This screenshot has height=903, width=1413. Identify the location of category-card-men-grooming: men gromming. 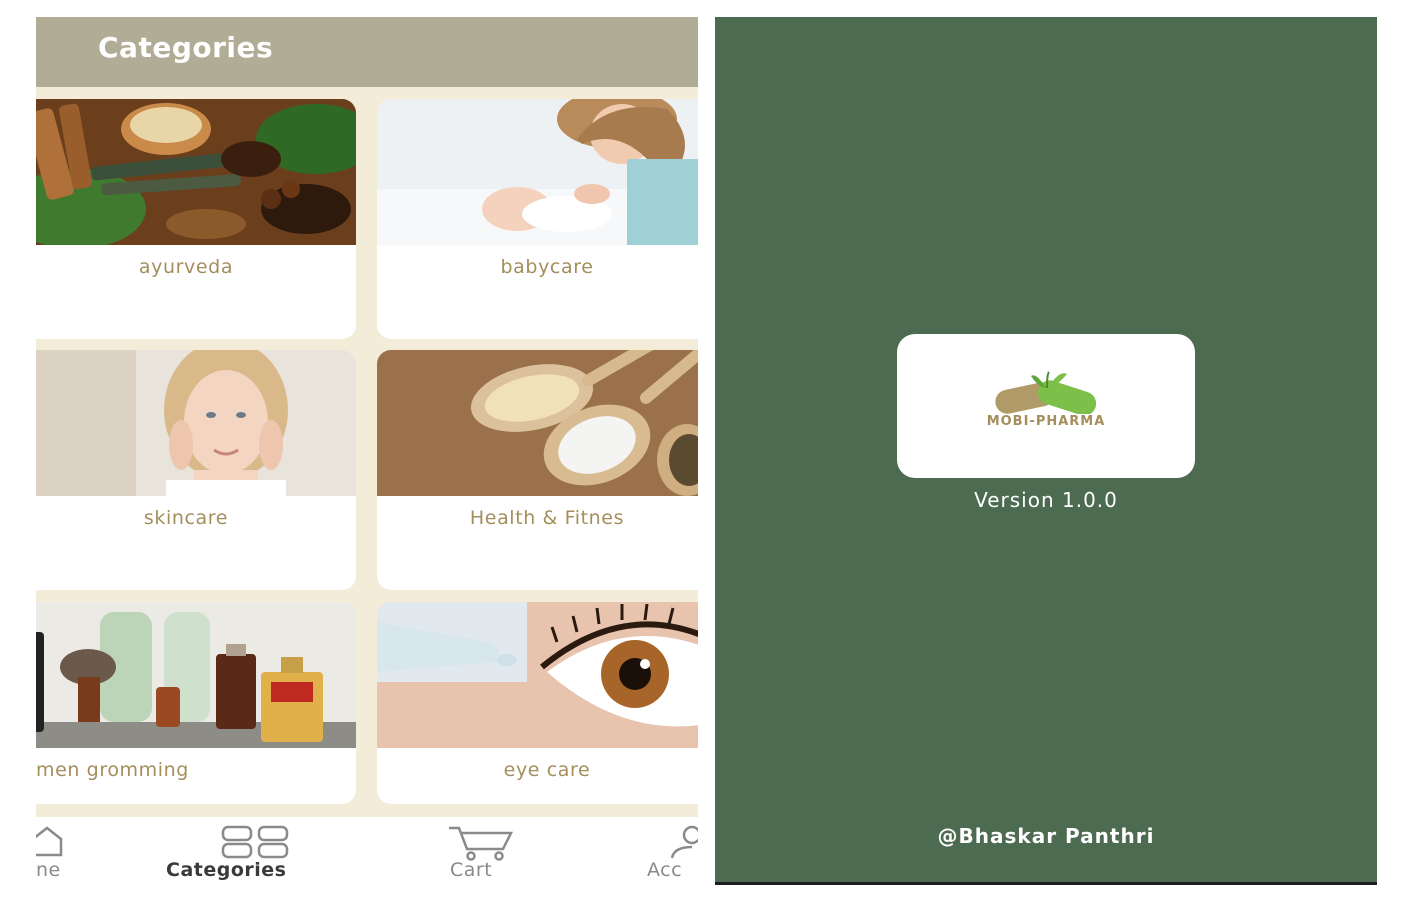
(196, 703).